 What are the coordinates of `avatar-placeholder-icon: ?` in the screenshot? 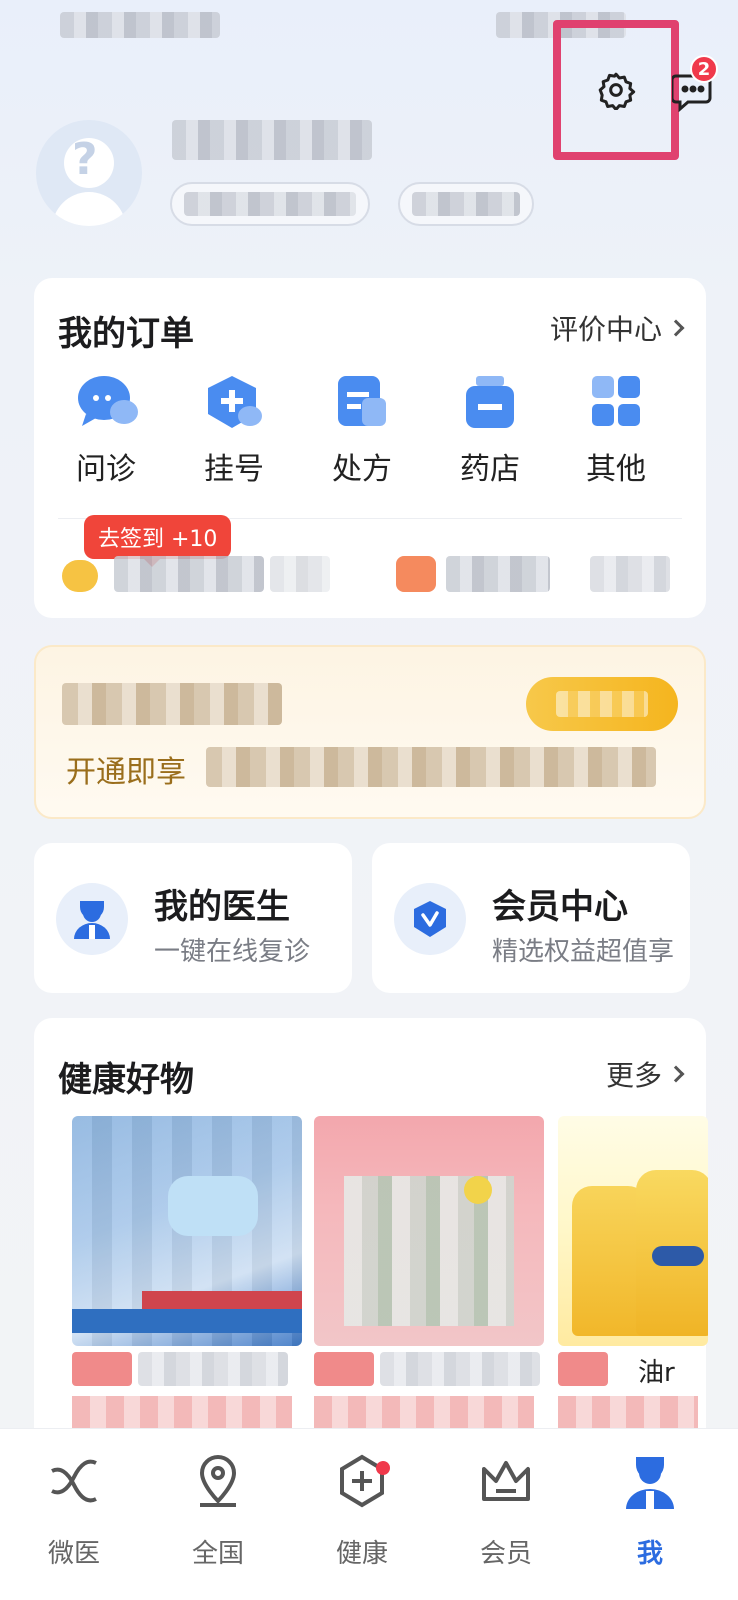 It's located at (85, 159).